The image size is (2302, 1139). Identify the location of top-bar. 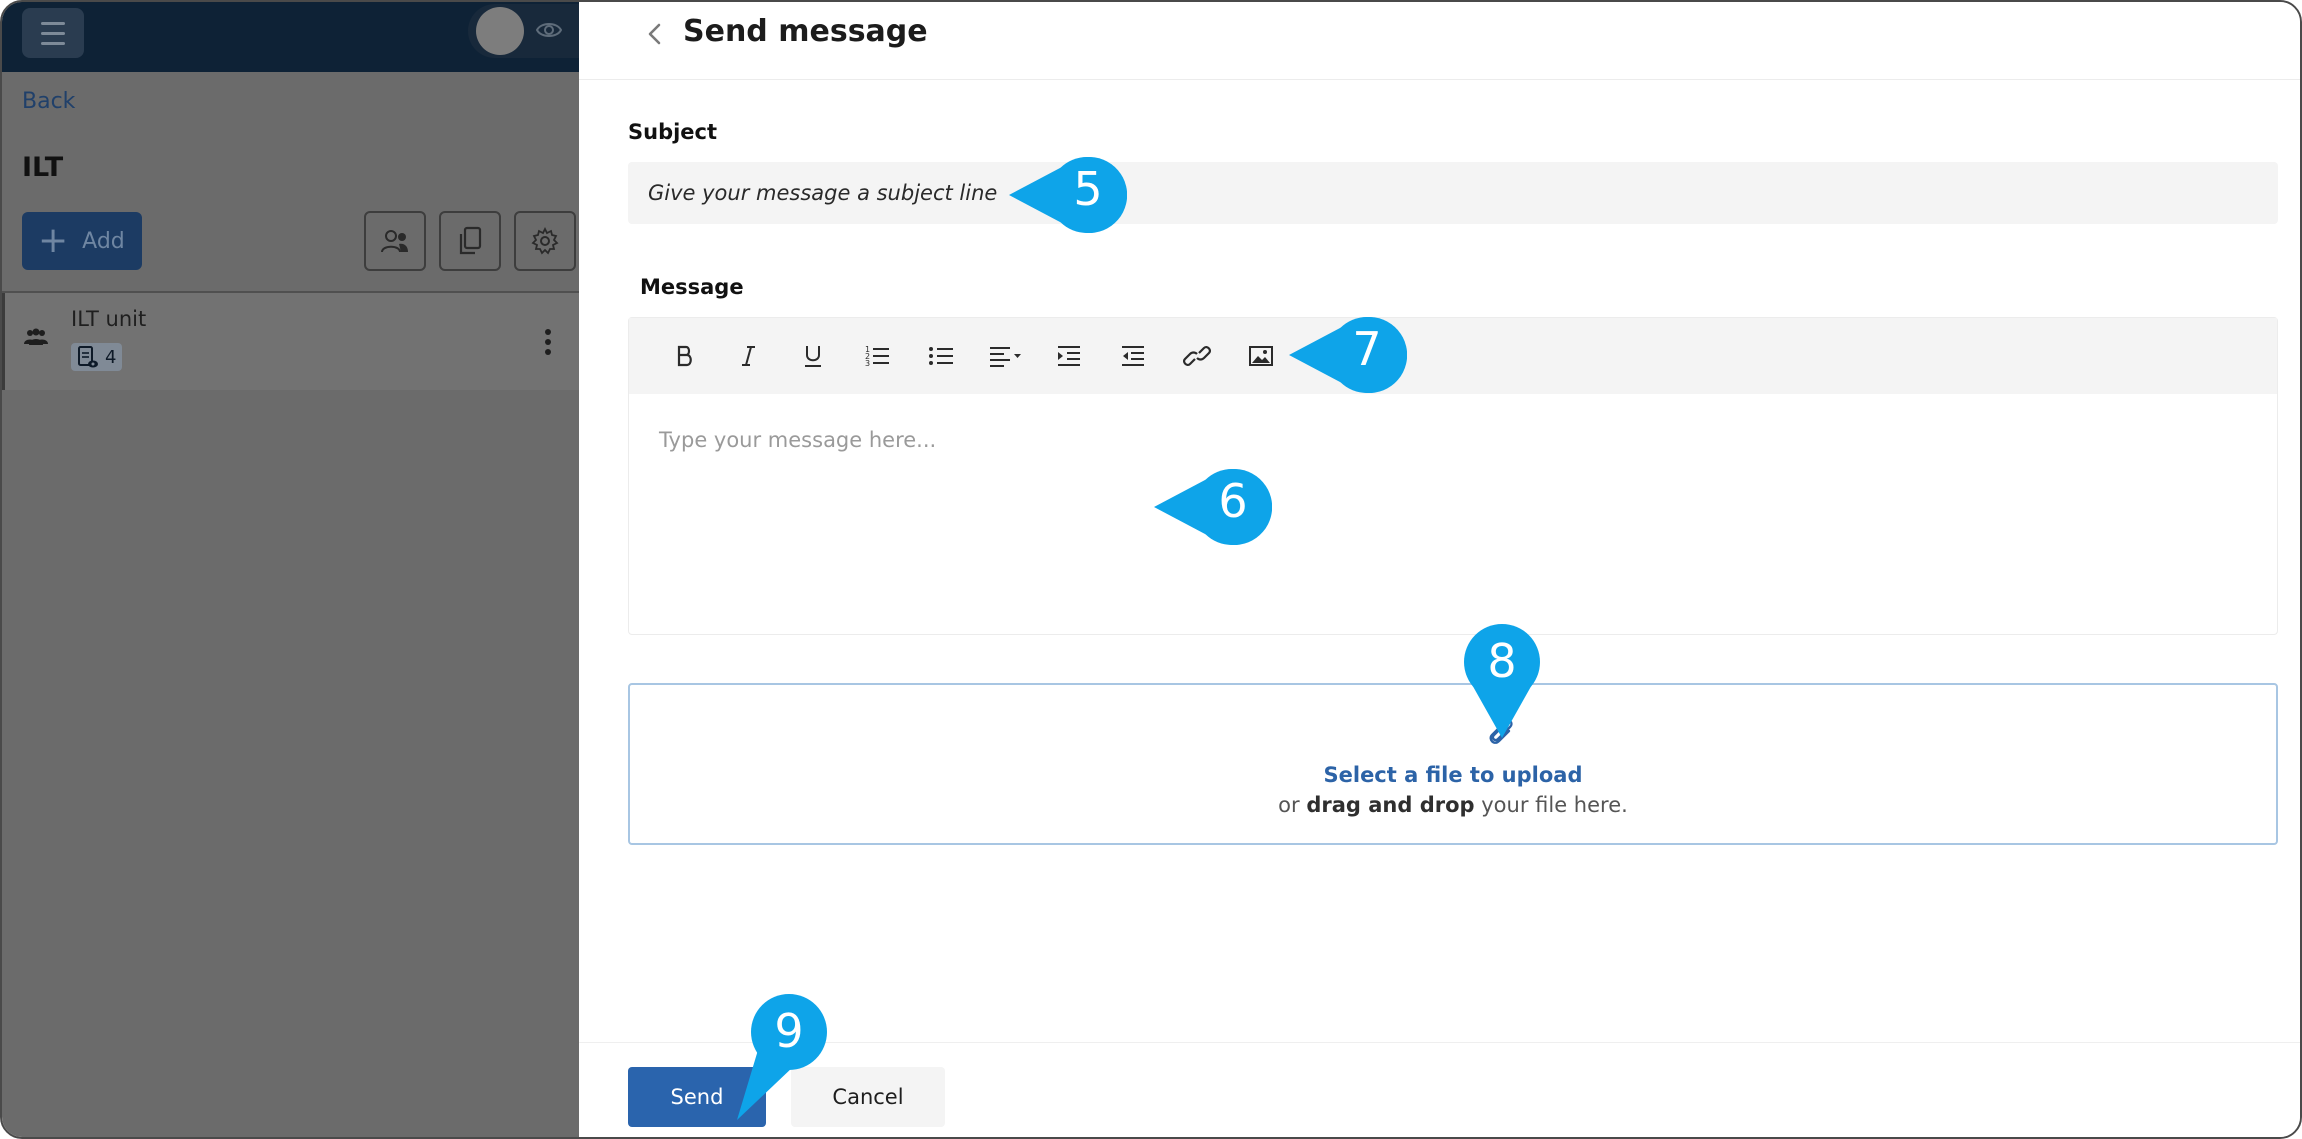
(290, 37).